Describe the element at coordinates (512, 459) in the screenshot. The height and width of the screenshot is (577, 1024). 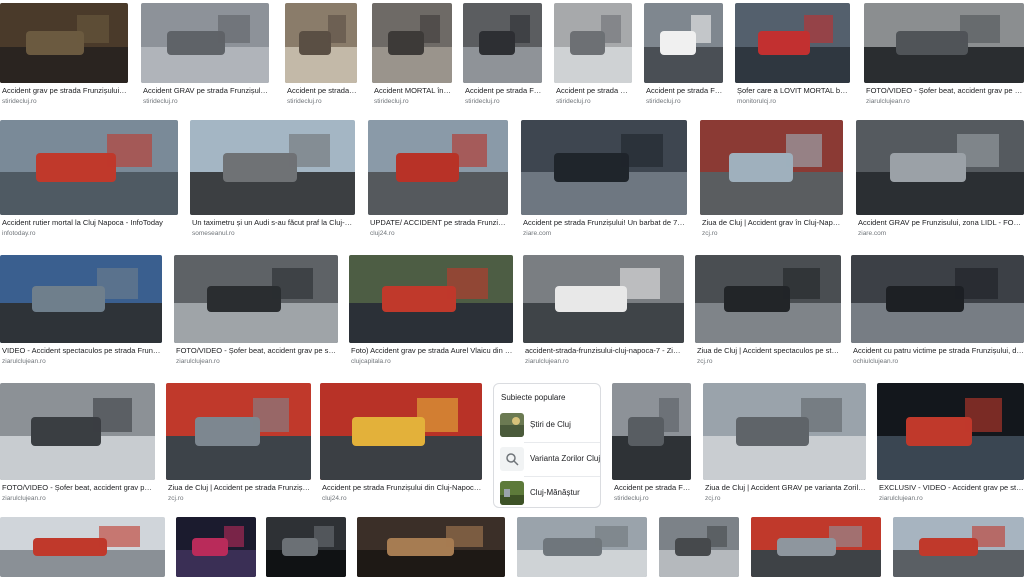
I see `search-icon` at that location.